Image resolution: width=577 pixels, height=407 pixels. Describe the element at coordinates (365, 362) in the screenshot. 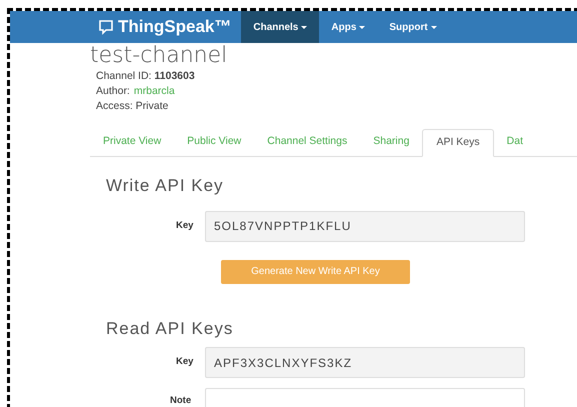

I see `api-key-field: APF3X3CLNXYFS3KZ` at that location.